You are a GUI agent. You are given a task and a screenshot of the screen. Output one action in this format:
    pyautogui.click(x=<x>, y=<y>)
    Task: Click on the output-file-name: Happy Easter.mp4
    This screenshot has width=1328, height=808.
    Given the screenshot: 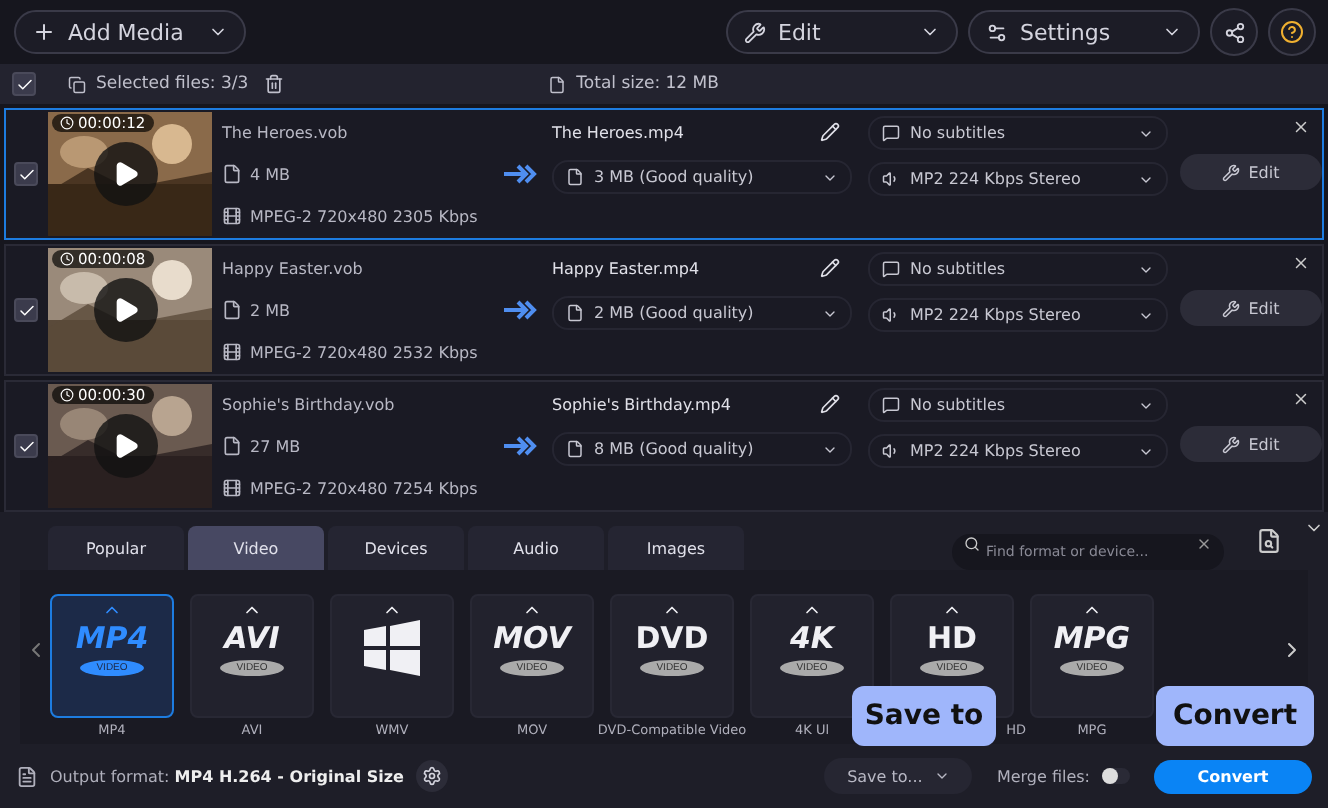 What is the action you would take?
    pyautogui.click(x=626, y=268)
    